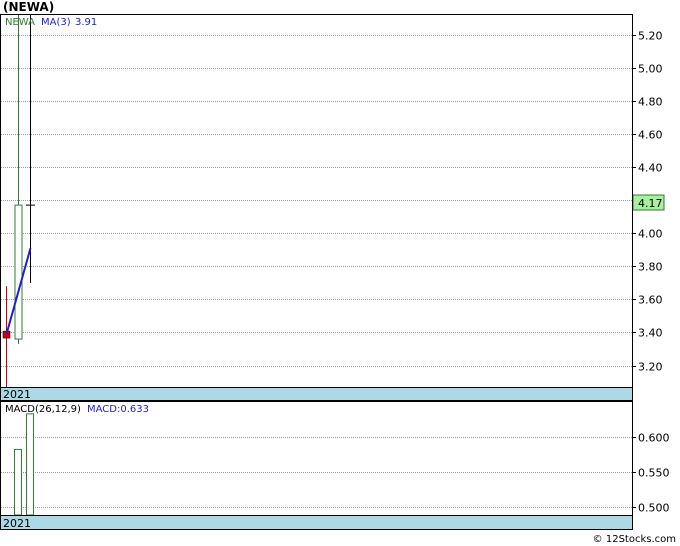 Image resolution: width=680 pixels, height=546 pixels. What do you see at coordinates (650, 69) in the screenshot?
I see `price-tick-label: 5.00` at bounding box center [650, 69].